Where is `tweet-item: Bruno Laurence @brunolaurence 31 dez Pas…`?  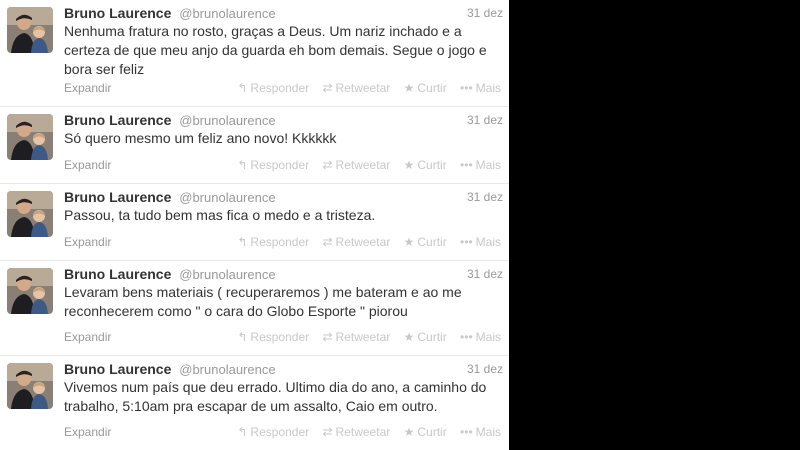 tweet-item: Bruno Laurence @brunolaurence 31 dez Pas… is located at coordinates (254, 222).